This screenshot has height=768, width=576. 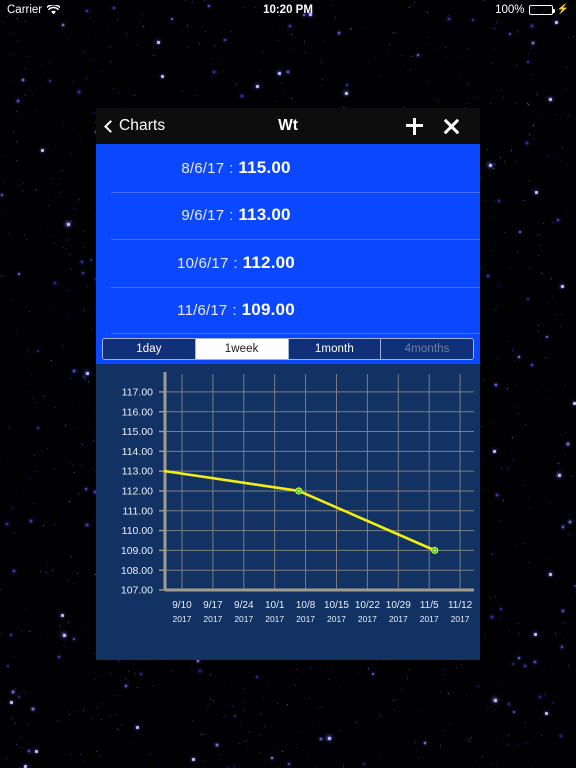 I want to click on plus-icon, so click(x=414, y=126).